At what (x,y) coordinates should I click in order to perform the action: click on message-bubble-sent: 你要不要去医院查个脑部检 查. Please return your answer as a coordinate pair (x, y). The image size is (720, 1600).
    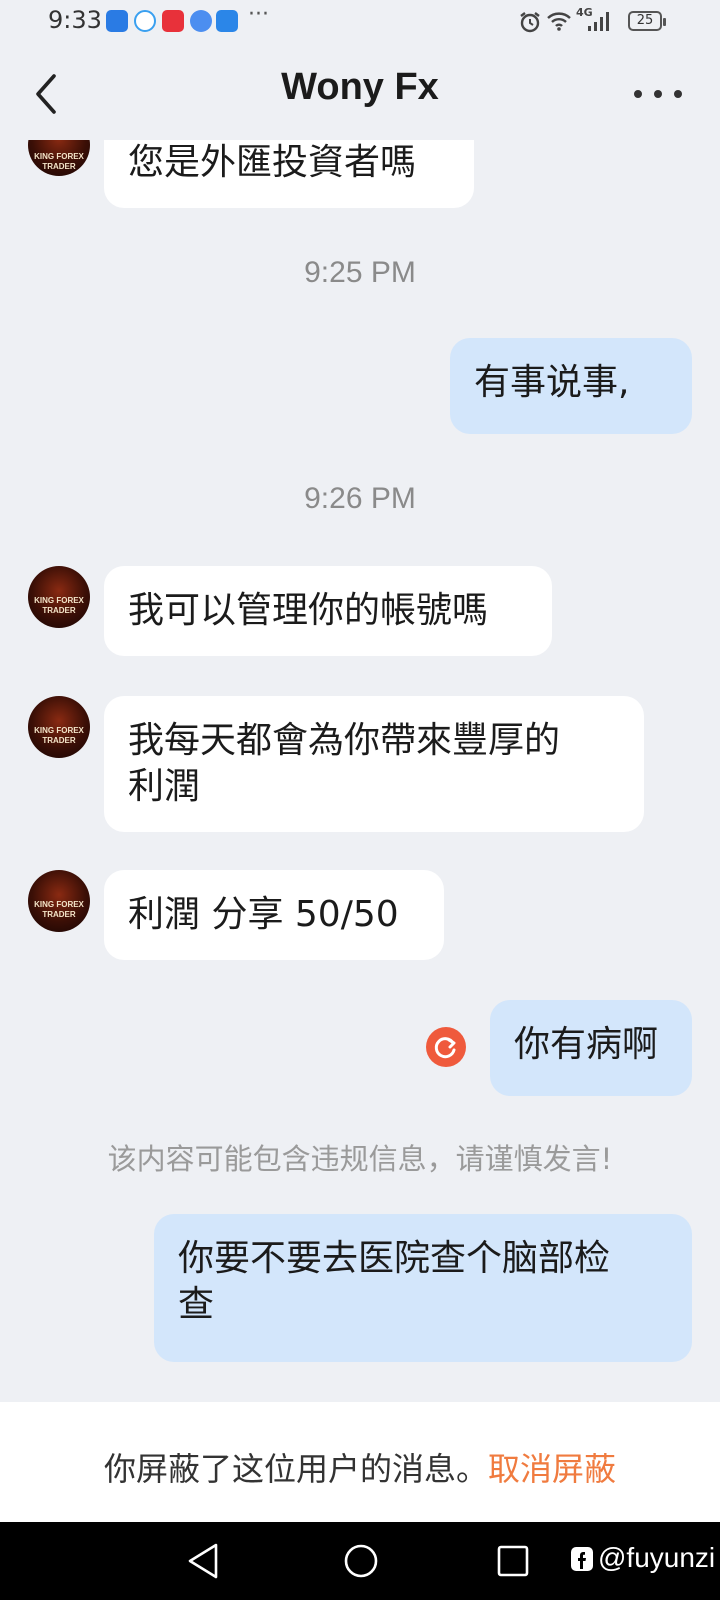
    Looking at the image, I should click on (423, 1288).